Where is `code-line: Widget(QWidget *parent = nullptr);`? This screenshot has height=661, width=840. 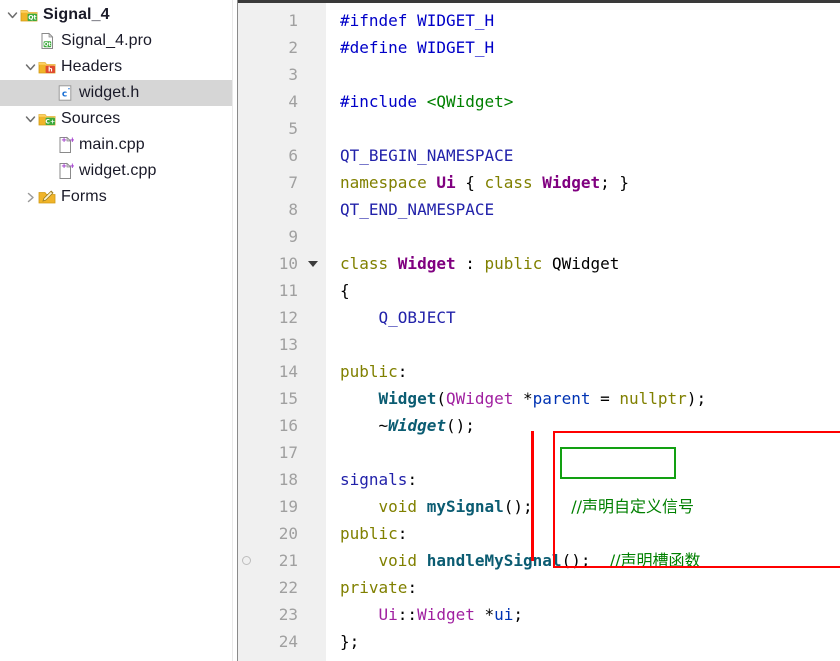 code-line: Widget(QWidget *parent = nullptr); is located at coordinates (590, 398).